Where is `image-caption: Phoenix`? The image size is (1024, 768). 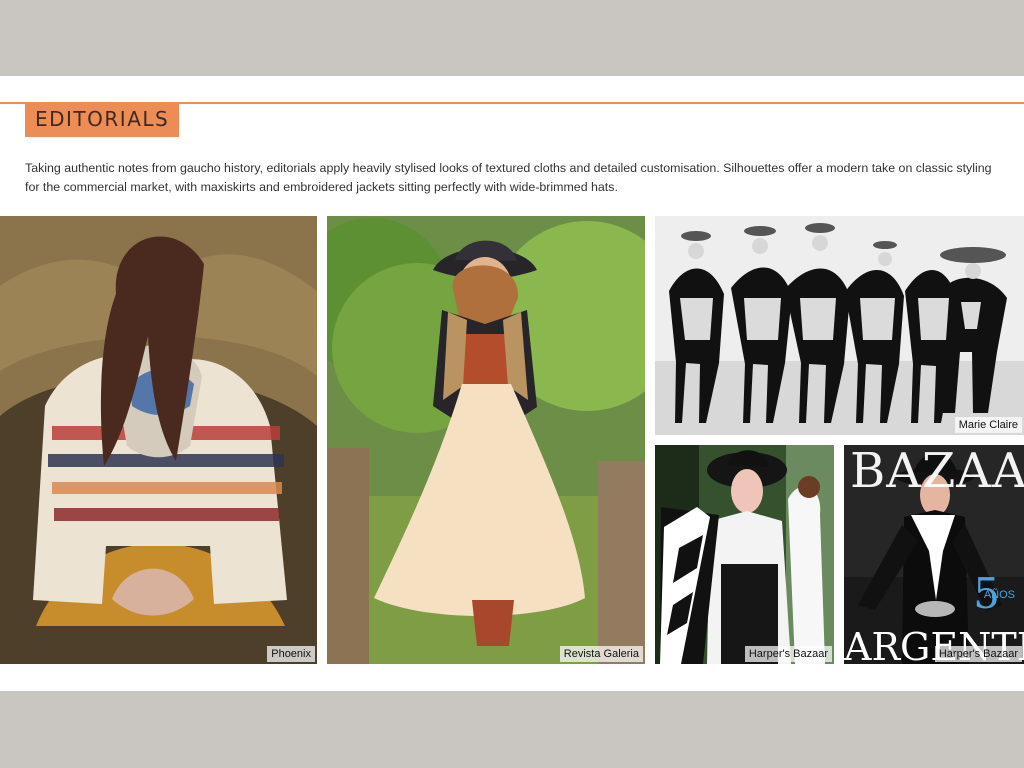
image-caption: Phoenix is located at coordinates (291, 654).